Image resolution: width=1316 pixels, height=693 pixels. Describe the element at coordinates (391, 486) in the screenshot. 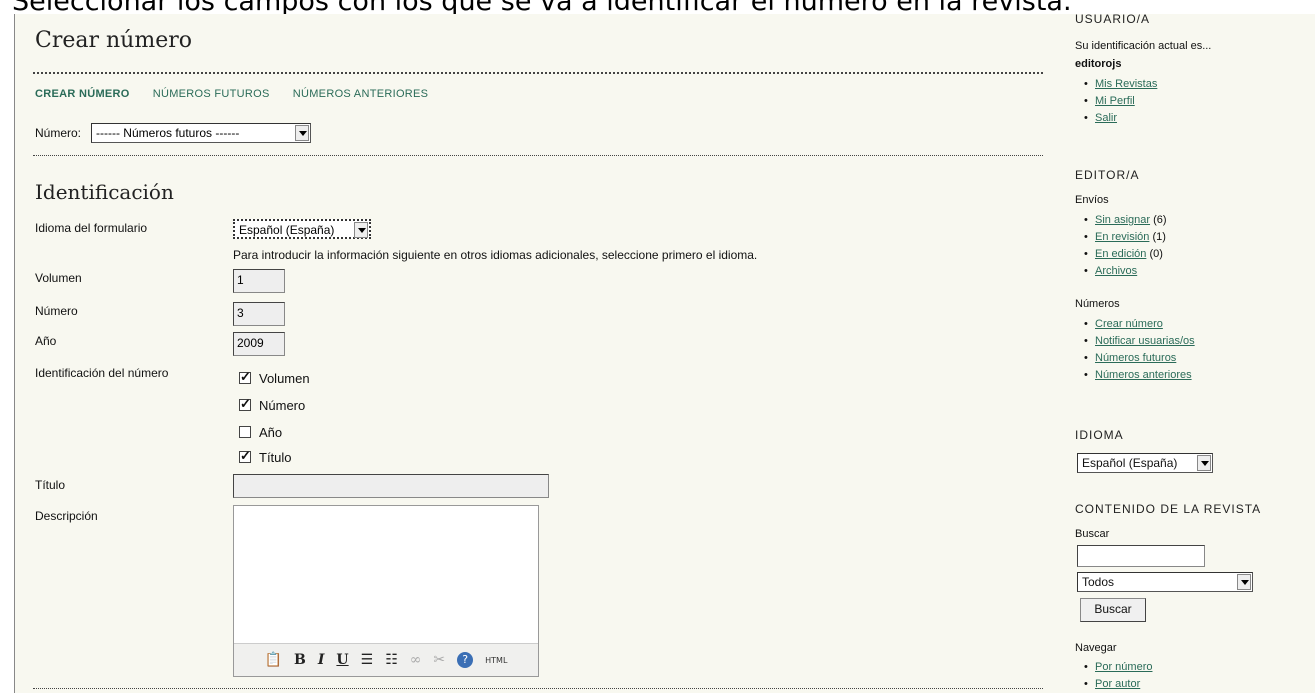

I see `title-input` at that location.